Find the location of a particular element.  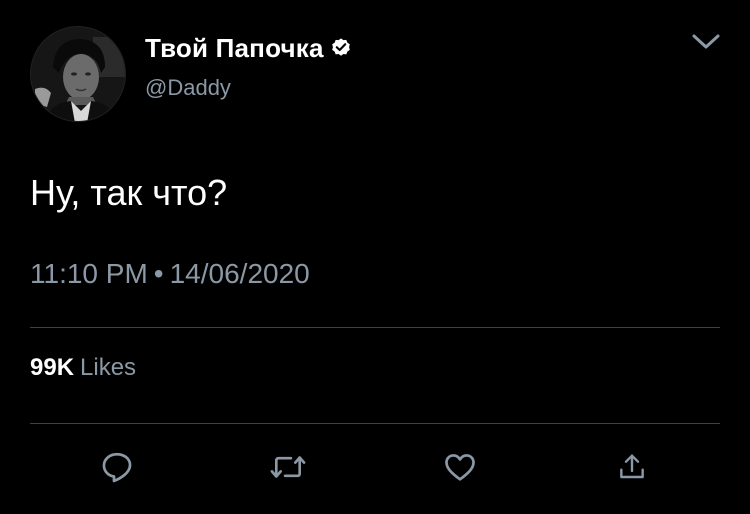

verified-badge-icon is located at coordinates (341, 48).